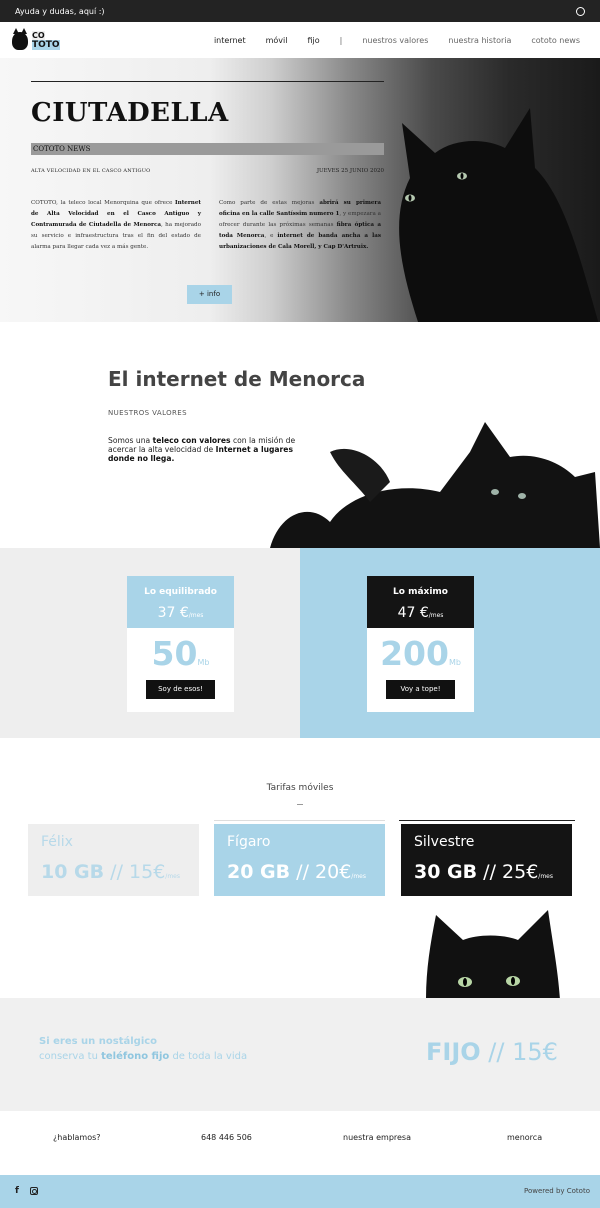 This screenshot has height=1208, width=600. I want to click on company-link: nuestra empresa, so click(377, 1137).